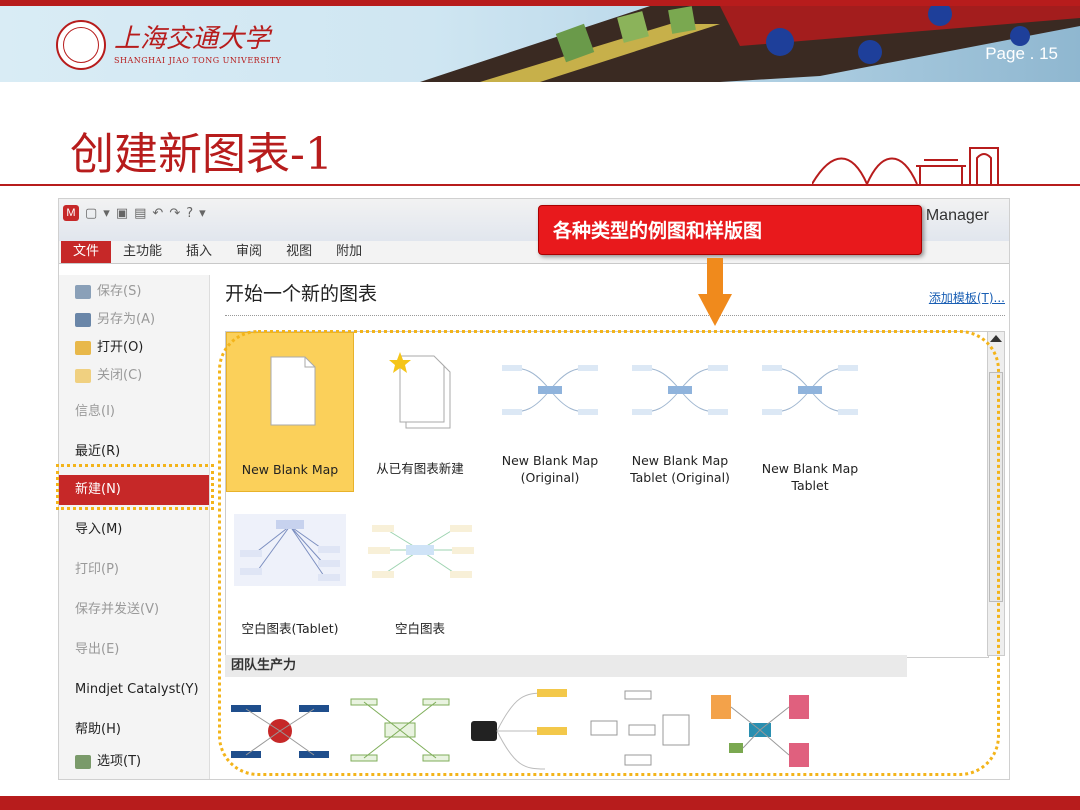  Describe the element at coordinates (120, 375) in the screenshot. I see `sidebar-item-label: 关闭(C)` at that location.